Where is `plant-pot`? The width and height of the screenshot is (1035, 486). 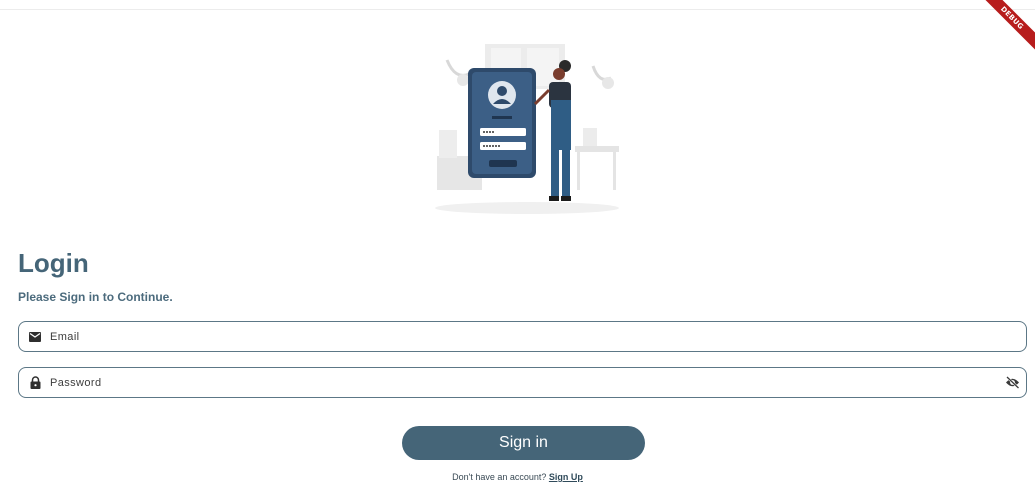 plant-pot is located at coordinates (448, 144).